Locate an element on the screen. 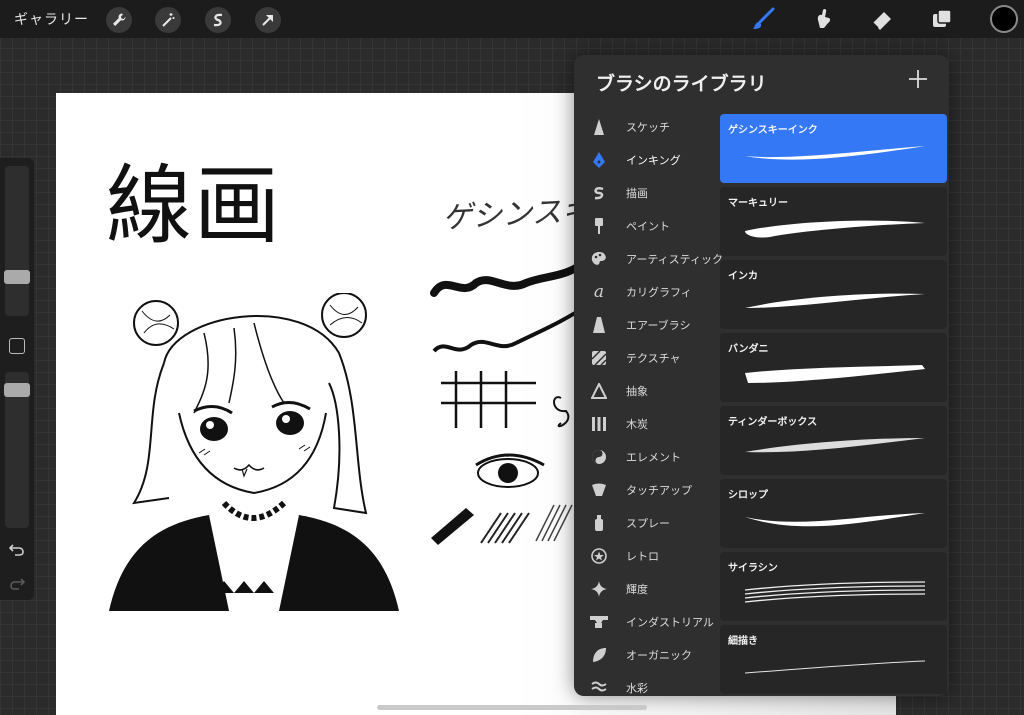 The image size is (1024, 715). brush-name: 細描き is located at coordinates (743, 641).